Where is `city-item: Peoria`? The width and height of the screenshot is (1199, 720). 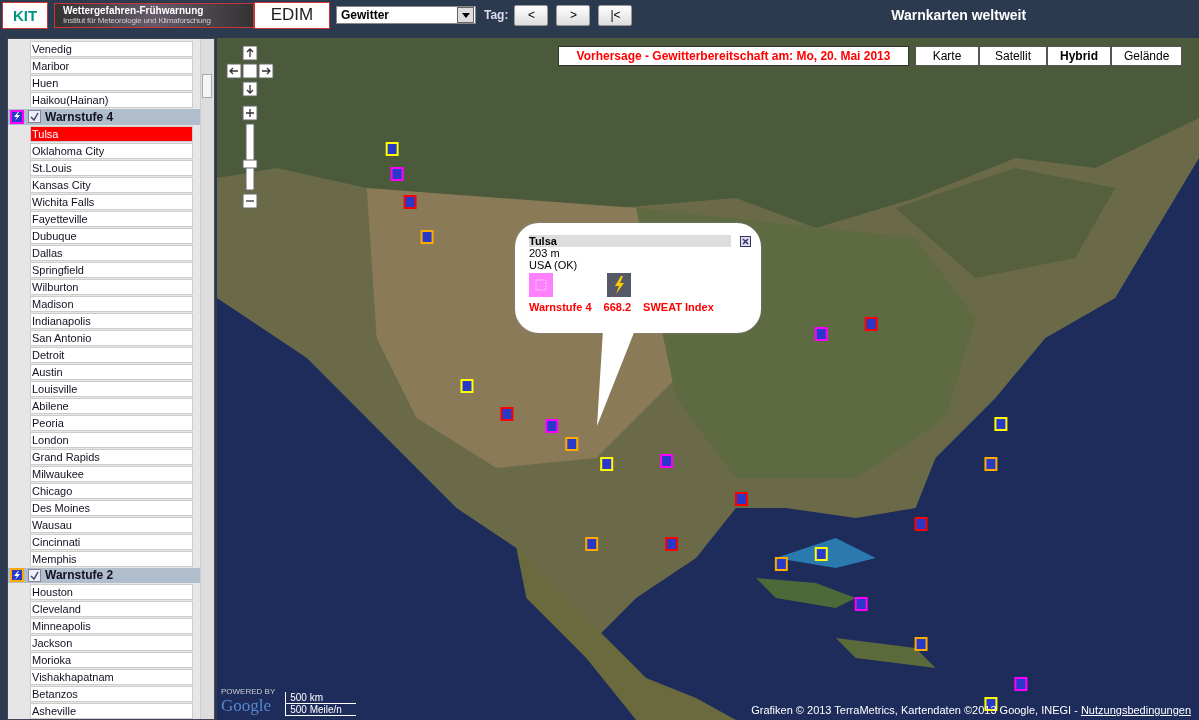
city-item: Peoria is located at coordinates (111, 422).